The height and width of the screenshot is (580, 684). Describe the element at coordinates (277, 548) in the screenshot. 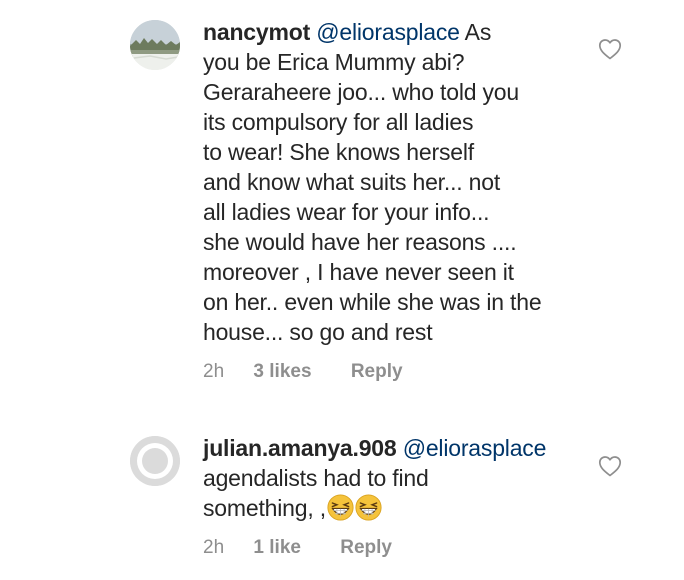

I see `comment-likes-count: 1 like` at that location.